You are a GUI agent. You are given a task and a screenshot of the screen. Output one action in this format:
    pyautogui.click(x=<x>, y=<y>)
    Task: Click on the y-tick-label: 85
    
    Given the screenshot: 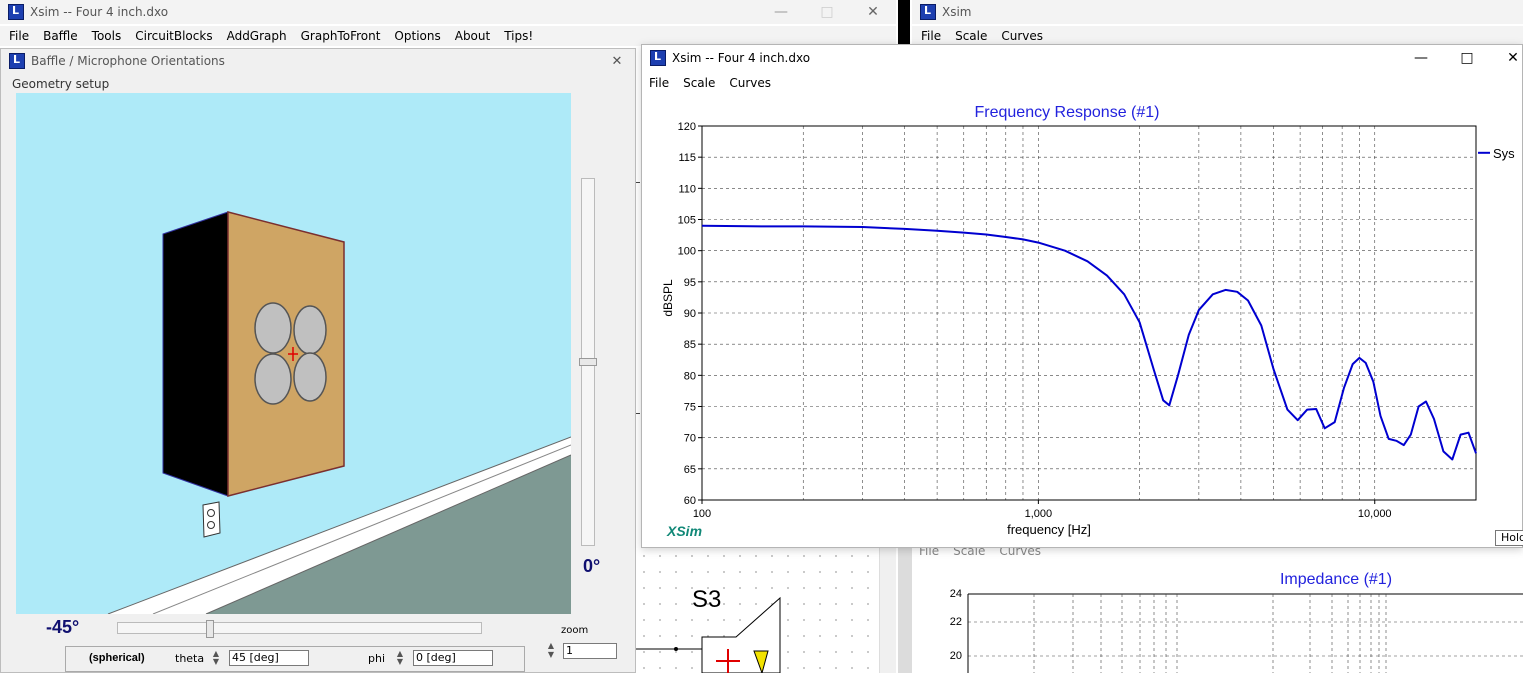 What is the action you would take?
    pyautogui.click(x=690, y=345)
    